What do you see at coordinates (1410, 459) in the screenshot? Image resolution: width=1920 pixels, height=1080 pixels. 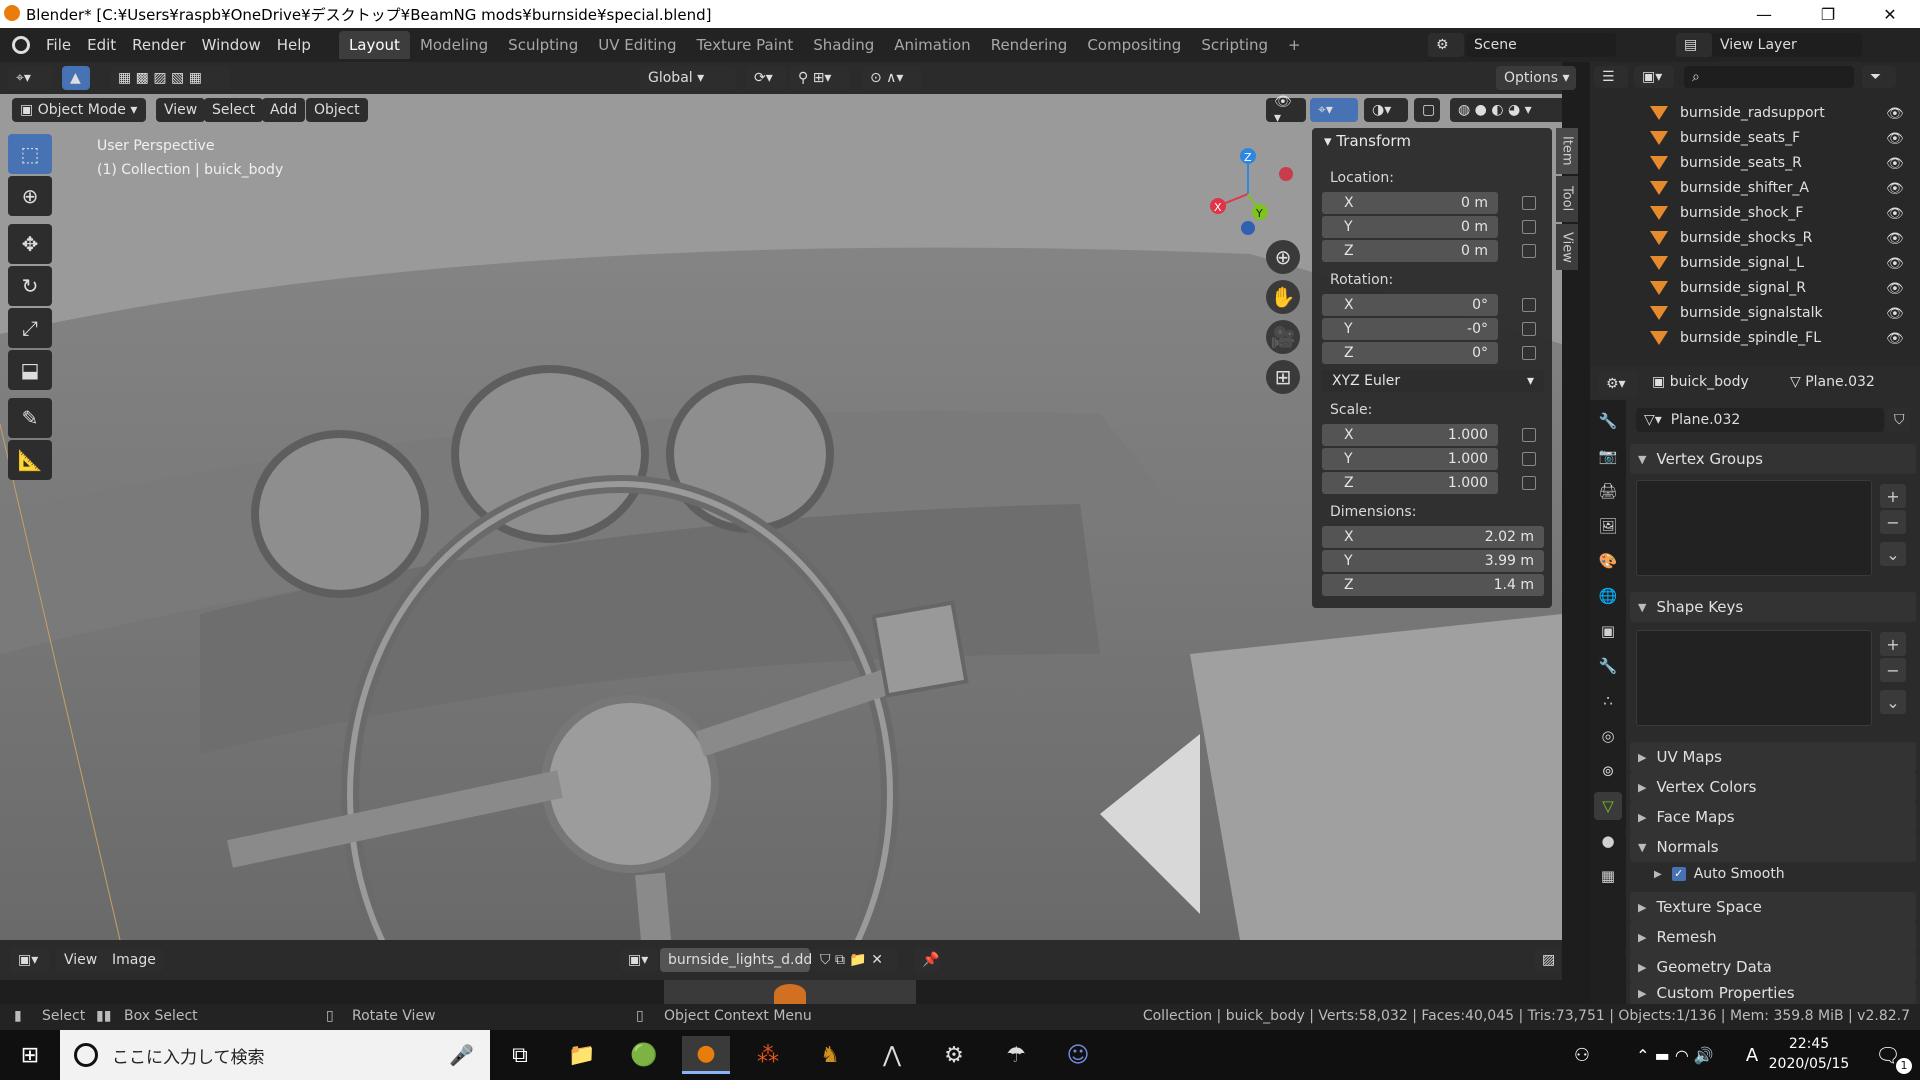 I see `scale-y-field: Y 1.000` at bounding box center [1410, 459].